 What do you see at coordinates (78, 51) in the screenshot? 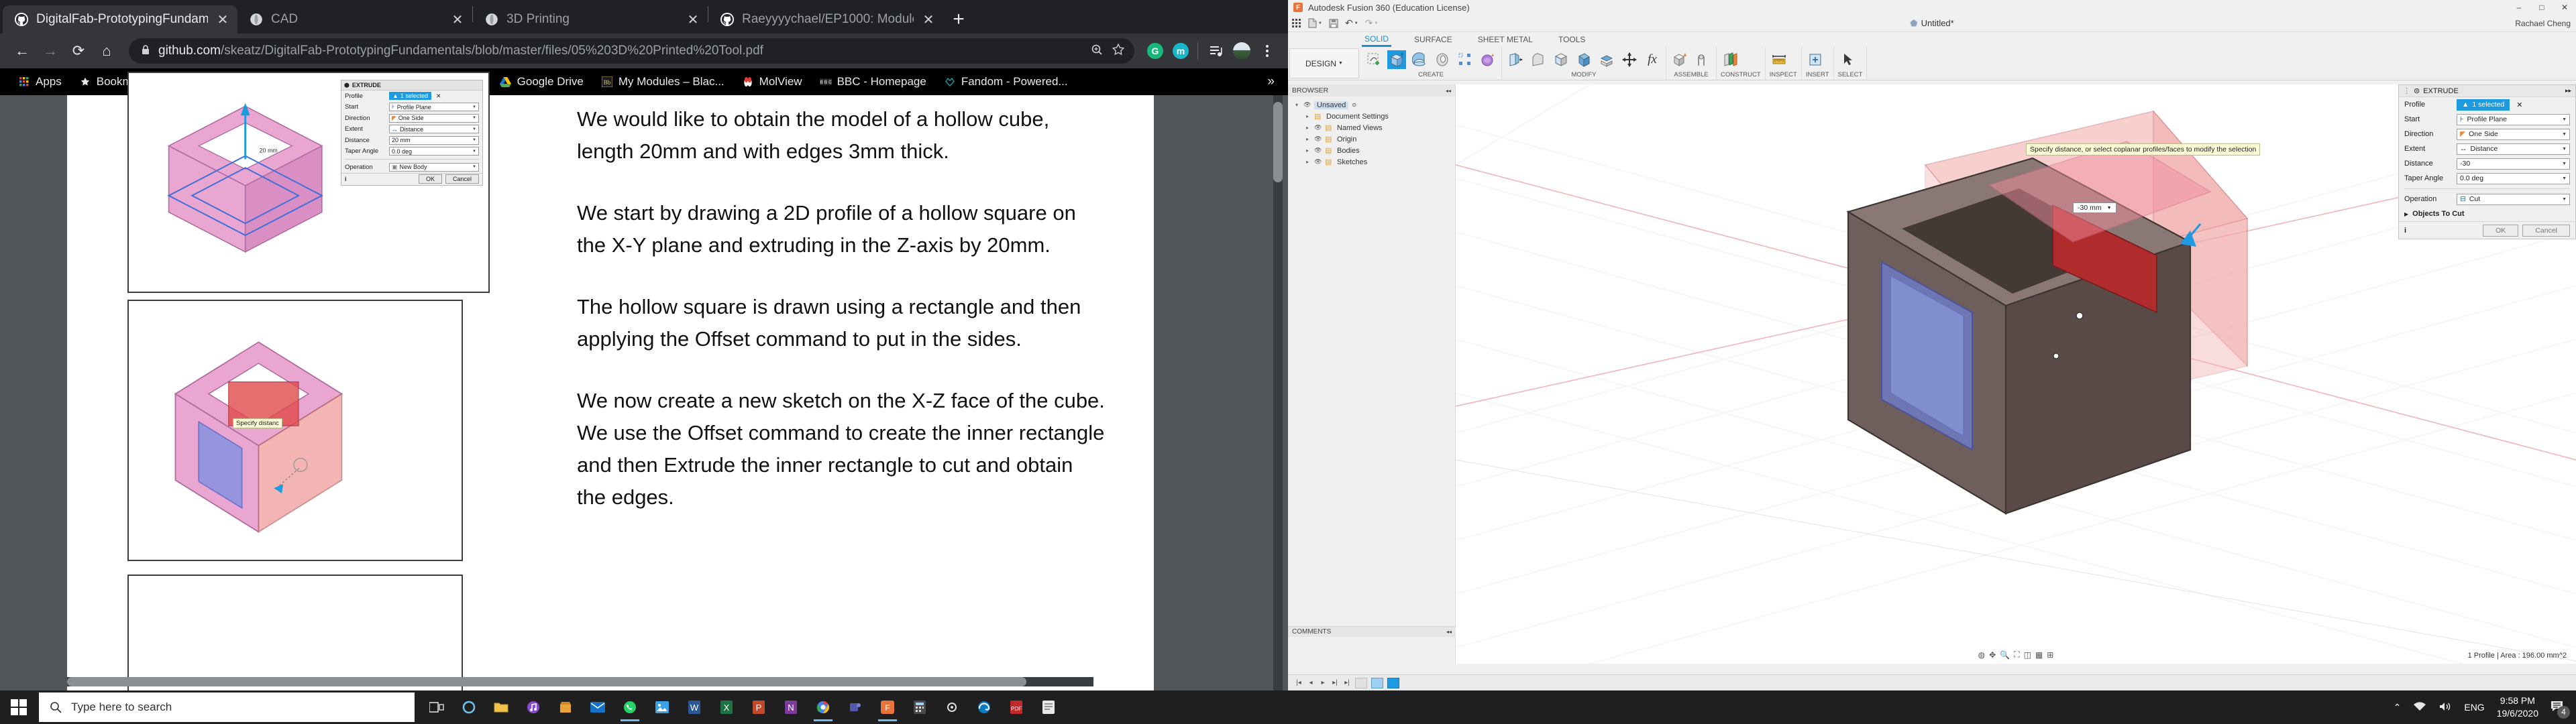
I see `reload-icon: ⟳` at bounding box center [78, 51].